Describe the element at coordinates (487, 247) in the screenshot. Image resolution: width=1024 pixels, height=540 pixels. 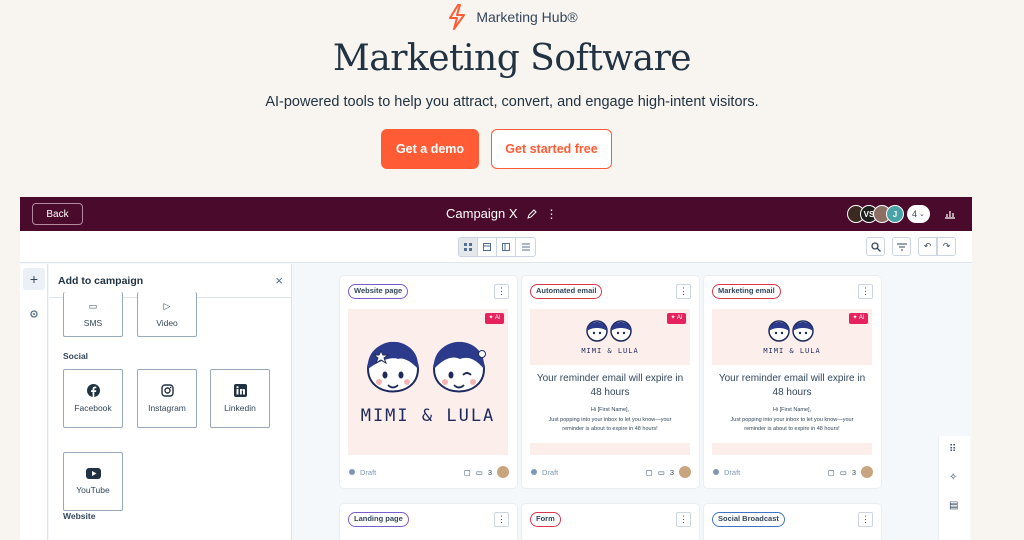
I see `calendar-view-icon` at that location.